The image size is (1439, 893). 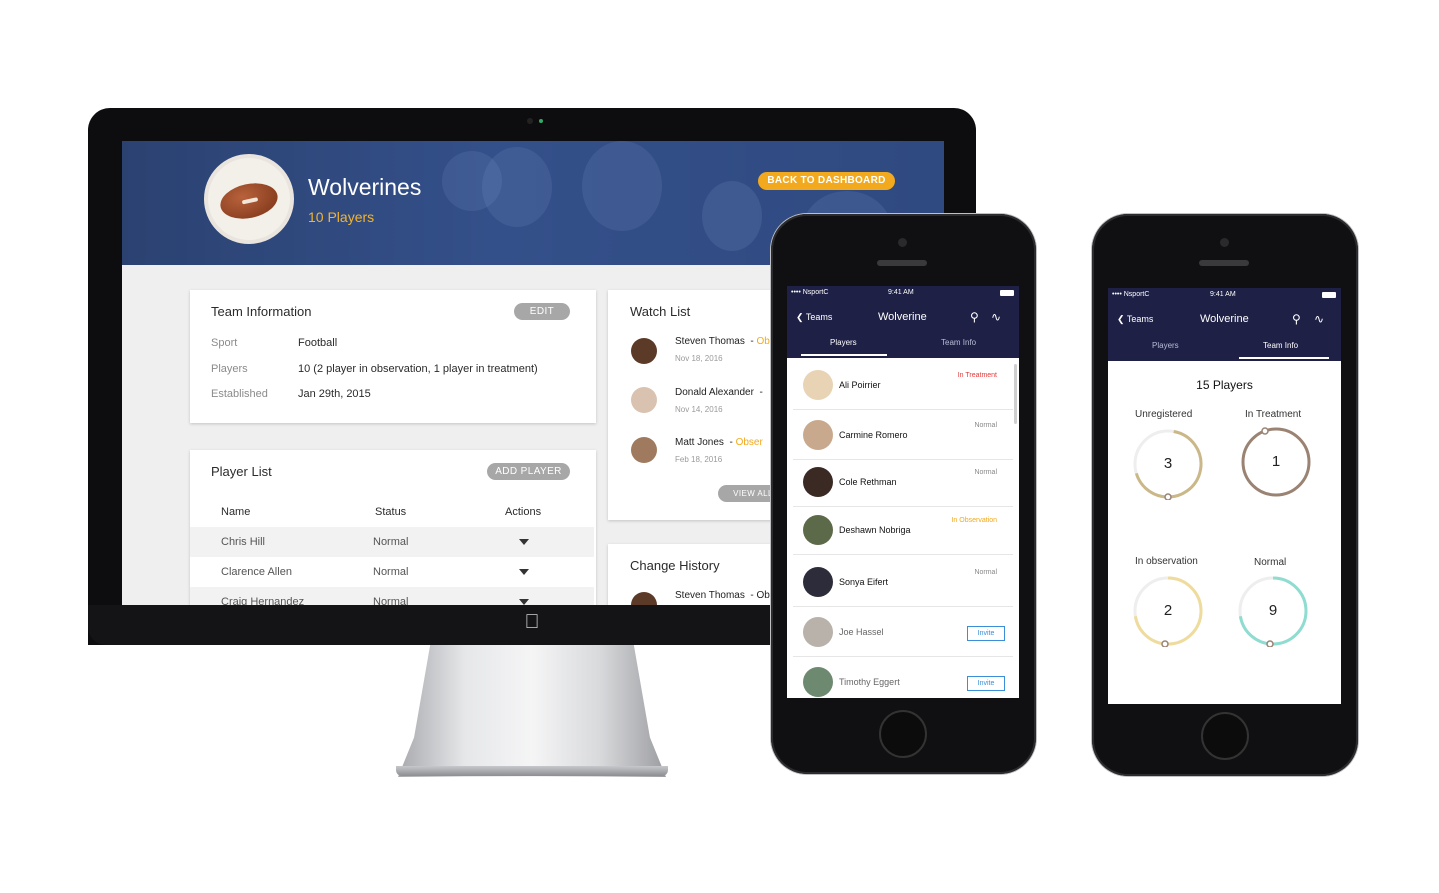 I want to click on stat-value-in-treatment: 1, so click(x=1276, y=461).